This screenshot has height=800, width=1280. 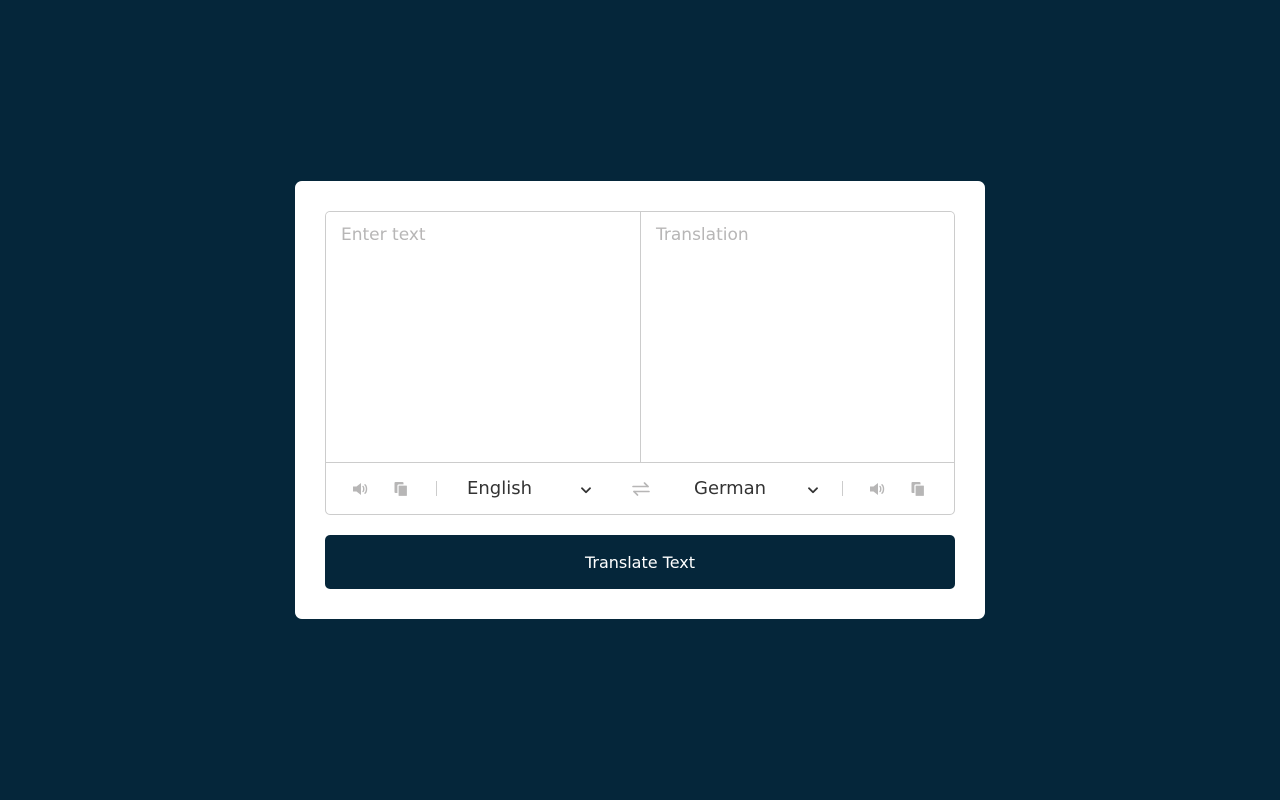 What do you see at coordinates (381, 488) in the screenshot?
I see `from-icons` at bounding box center [381, 488].